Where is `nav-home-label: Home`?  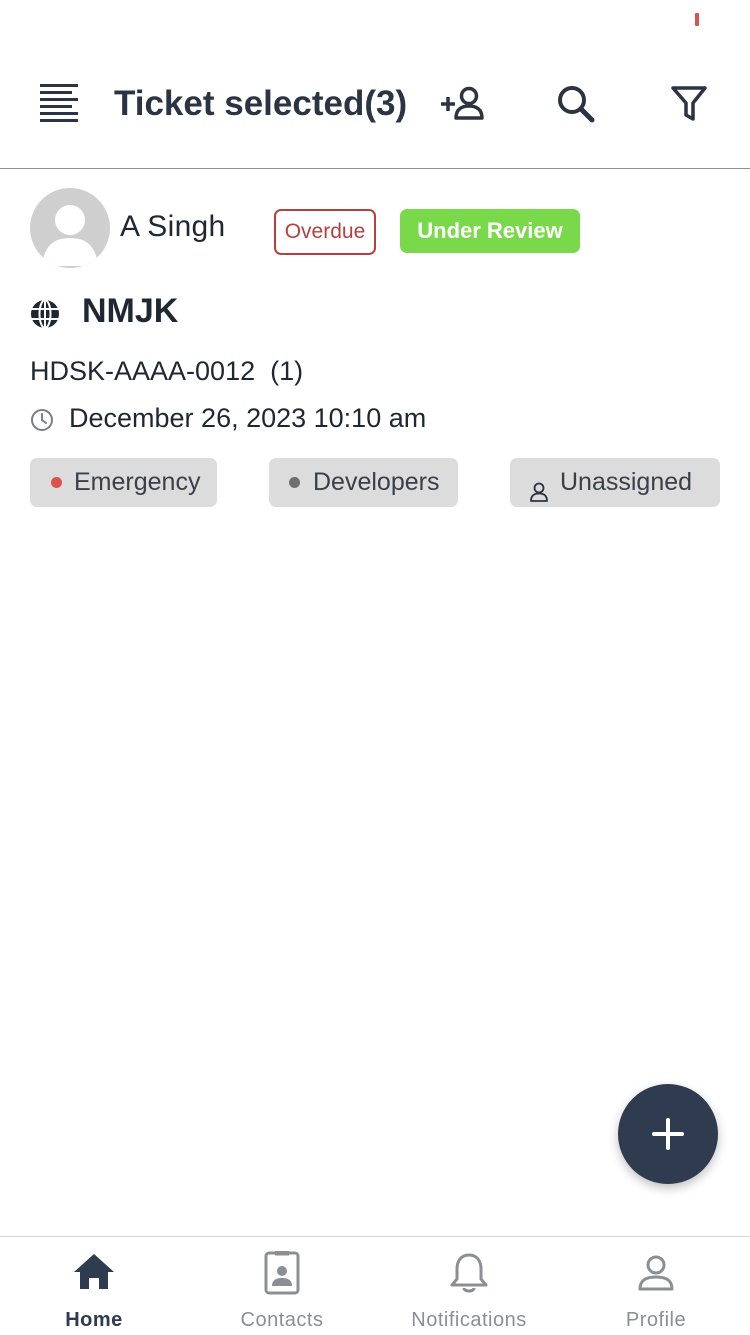 nav-home-label: Home is located at coordinates (94, 1320).